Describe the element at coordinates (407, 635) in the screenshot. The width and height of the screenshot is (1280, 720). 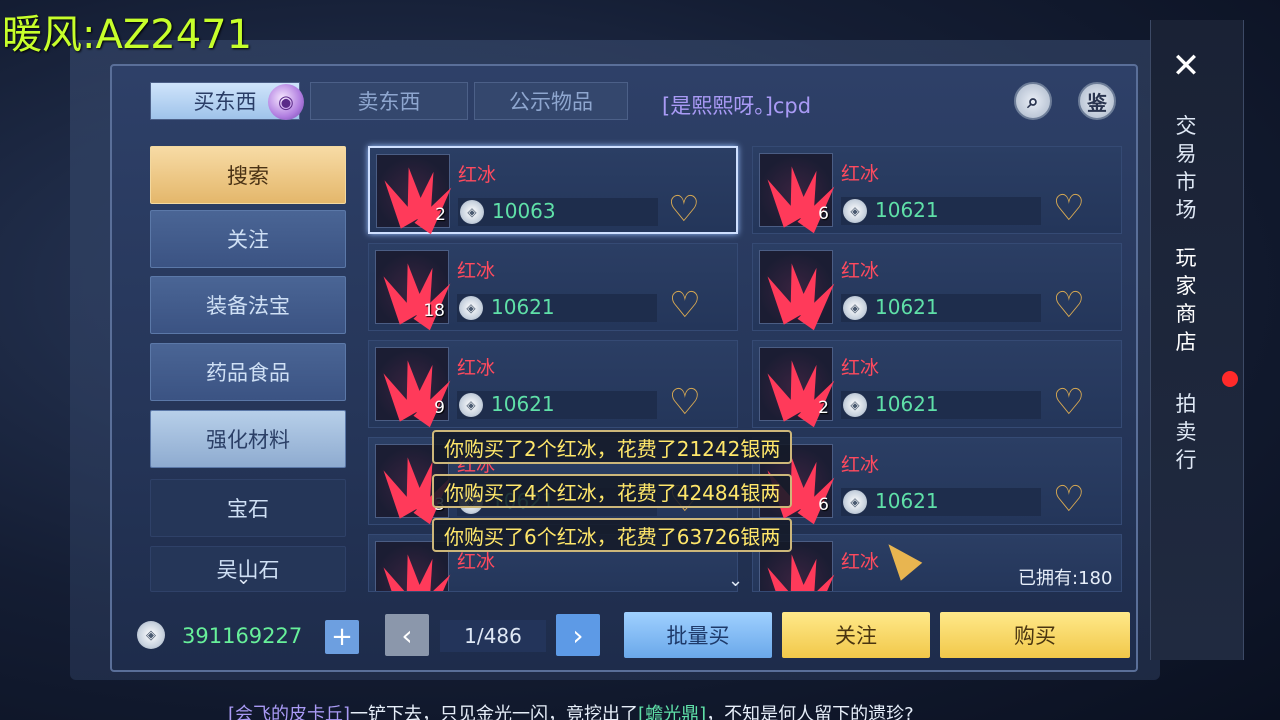
I see `prev-page-button: ‹` at that location.